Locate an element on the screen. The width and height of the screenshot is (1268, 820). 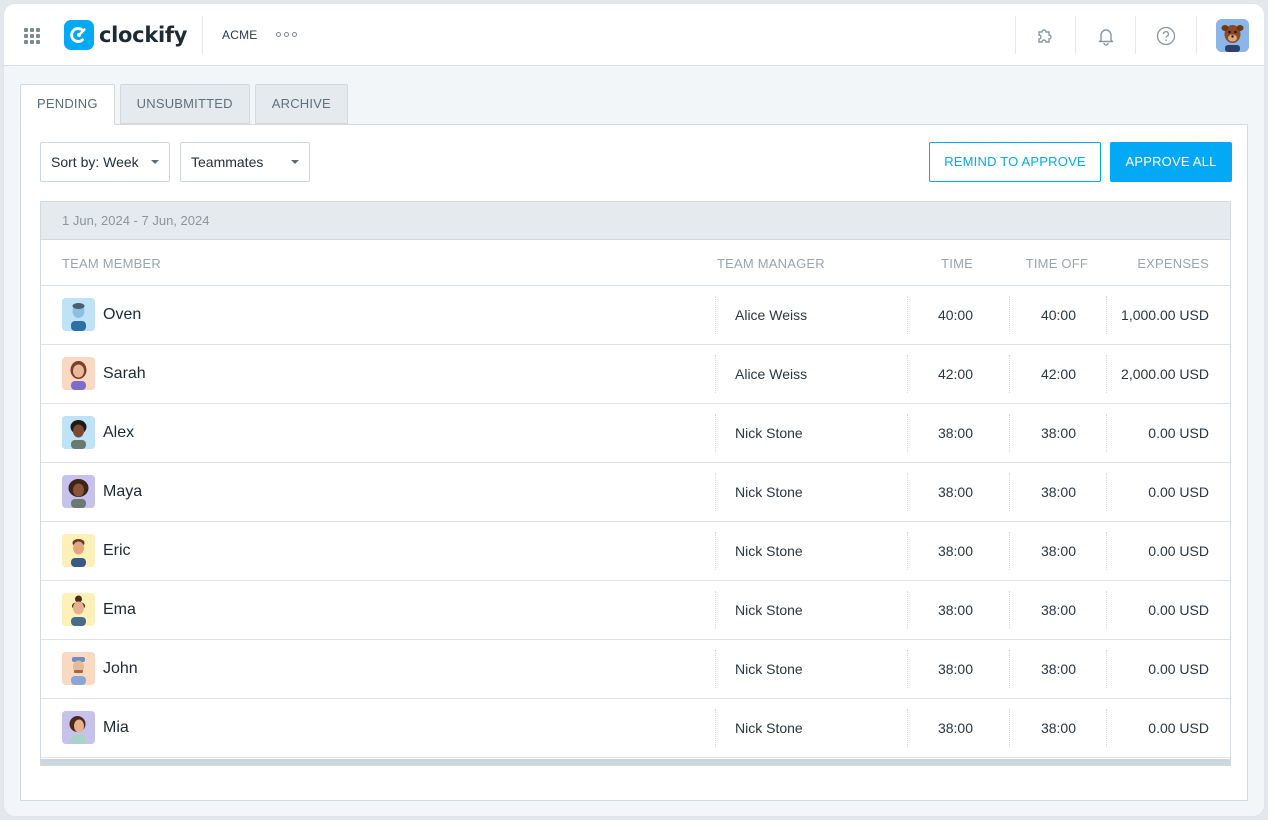
top-bar: clockify ACME is located at coordinates (634, 35).